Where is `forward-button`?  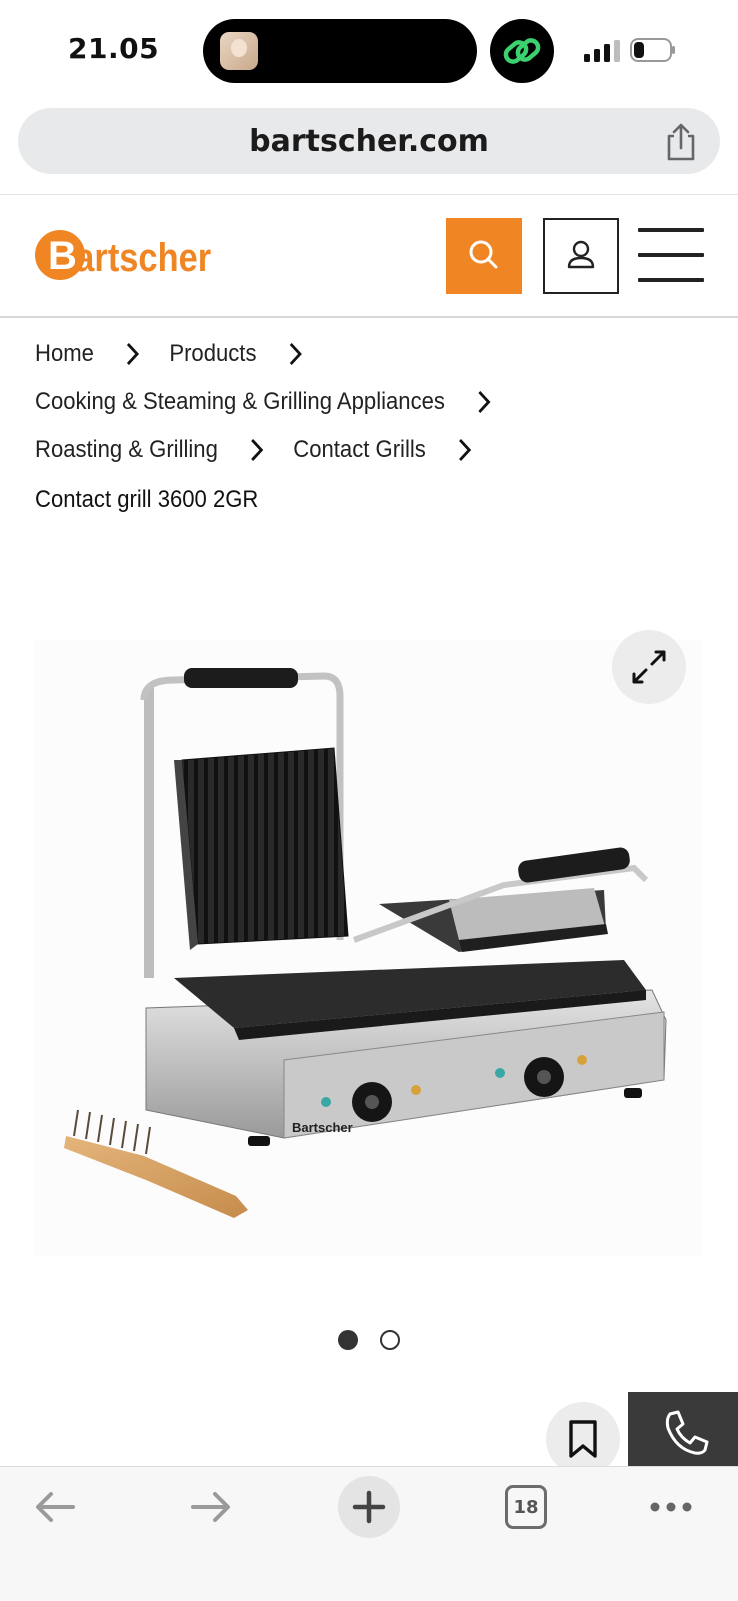
forward-button is located at coordinates (211, 1507).